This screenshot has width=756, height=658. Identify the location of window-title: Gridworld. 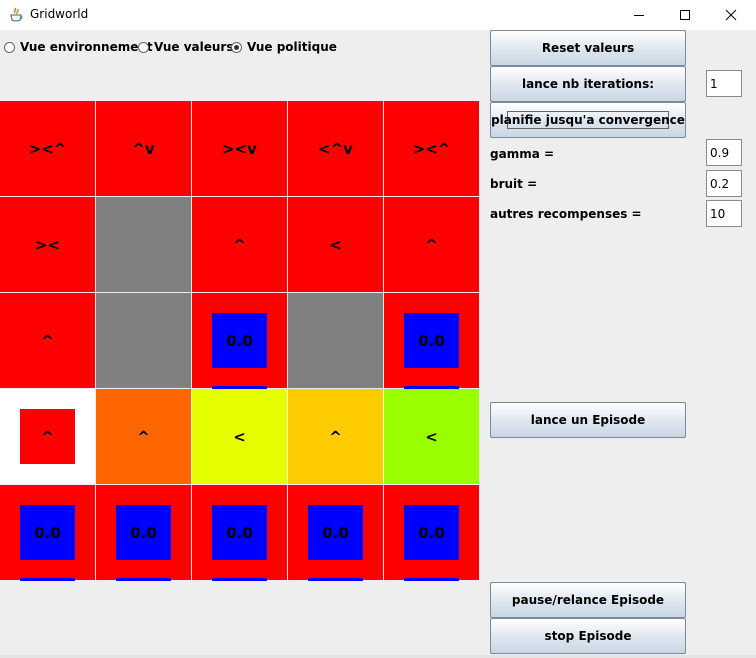
(59, 14).